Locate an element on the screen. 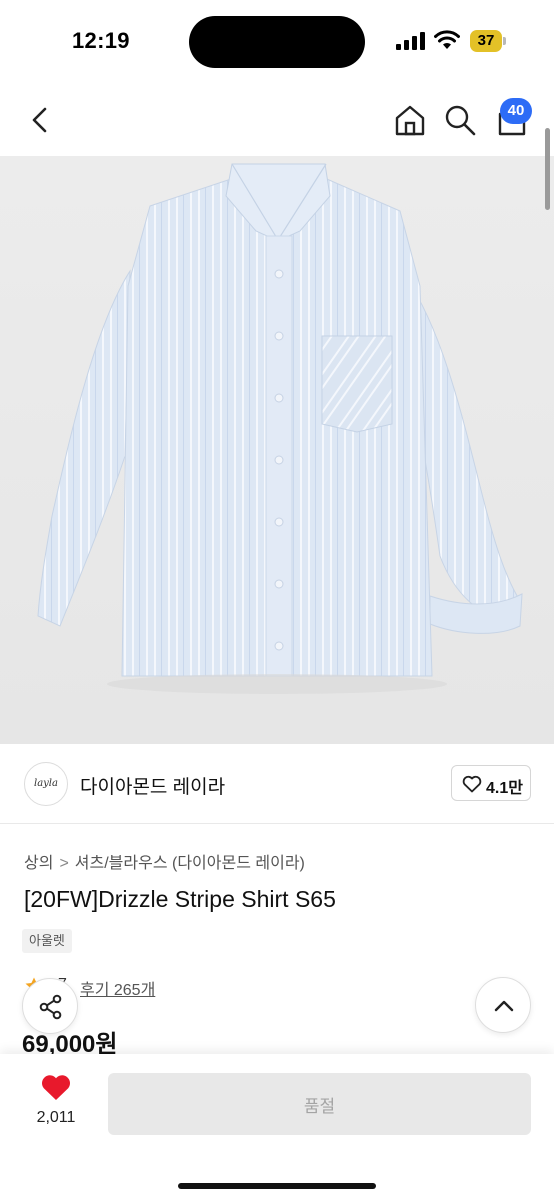 Image resolution: width=554 pixels, height=1200 pixels. share-icon is located at coordinates (50, 1007).